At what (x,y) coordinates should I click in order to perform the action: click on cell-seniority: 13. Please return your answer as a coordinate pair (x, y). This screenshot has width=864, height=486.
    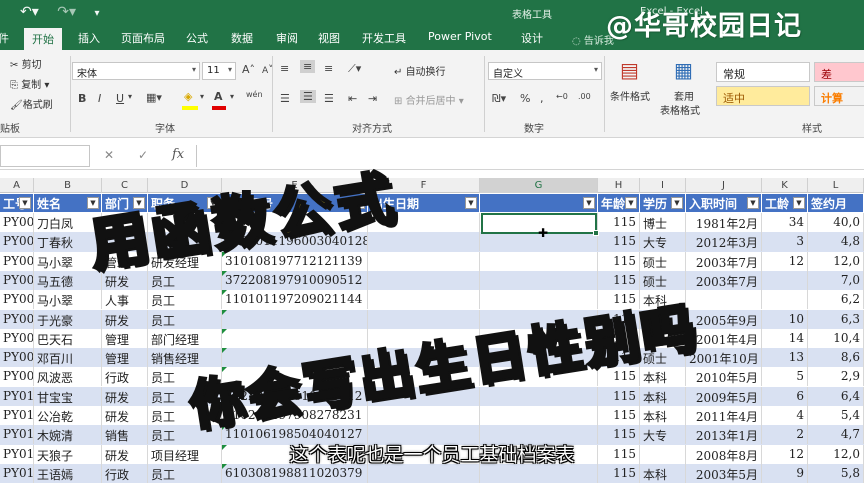
    Looking at the image, I should click on (785, 358).